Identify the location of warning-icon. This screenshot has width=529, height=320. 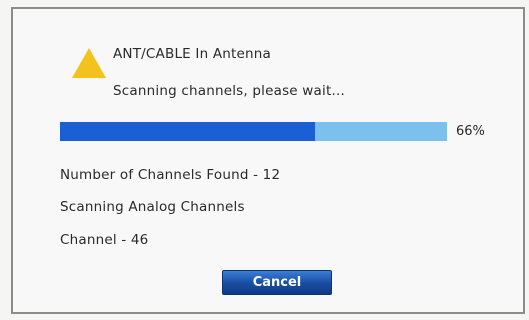
(89, 63).